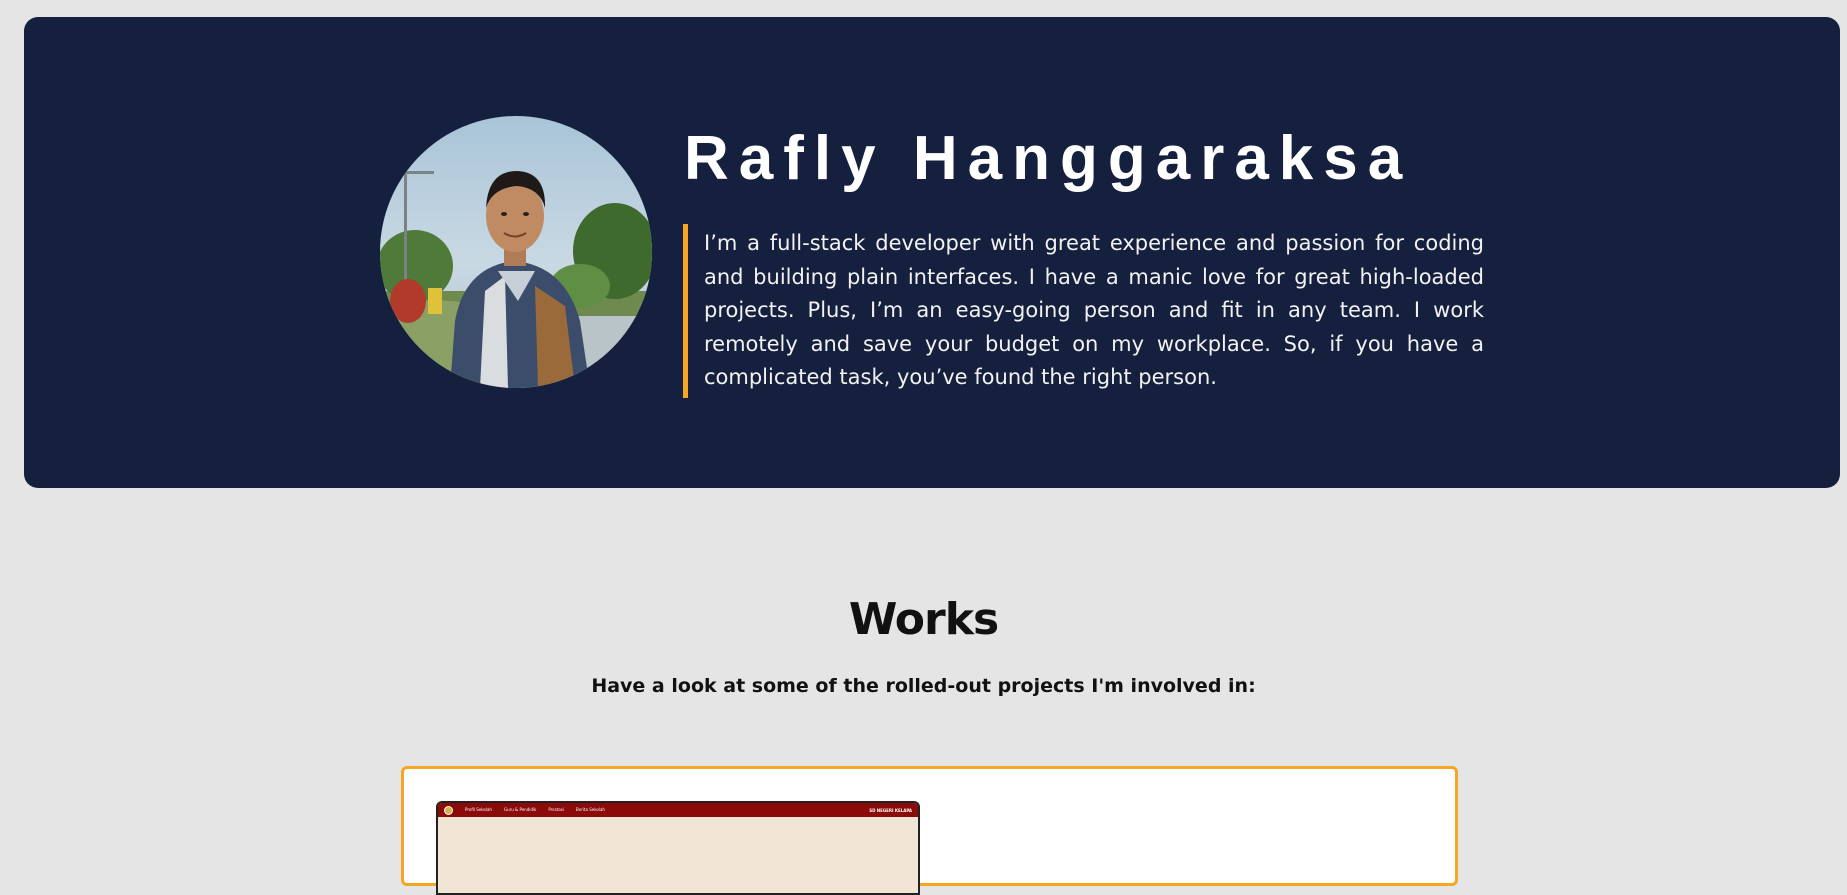 Image resolution: width=1847 pixels, height=895 pixels. I want to click on profile-name: Rafly Hanggaraksa, so click(1048, 158).